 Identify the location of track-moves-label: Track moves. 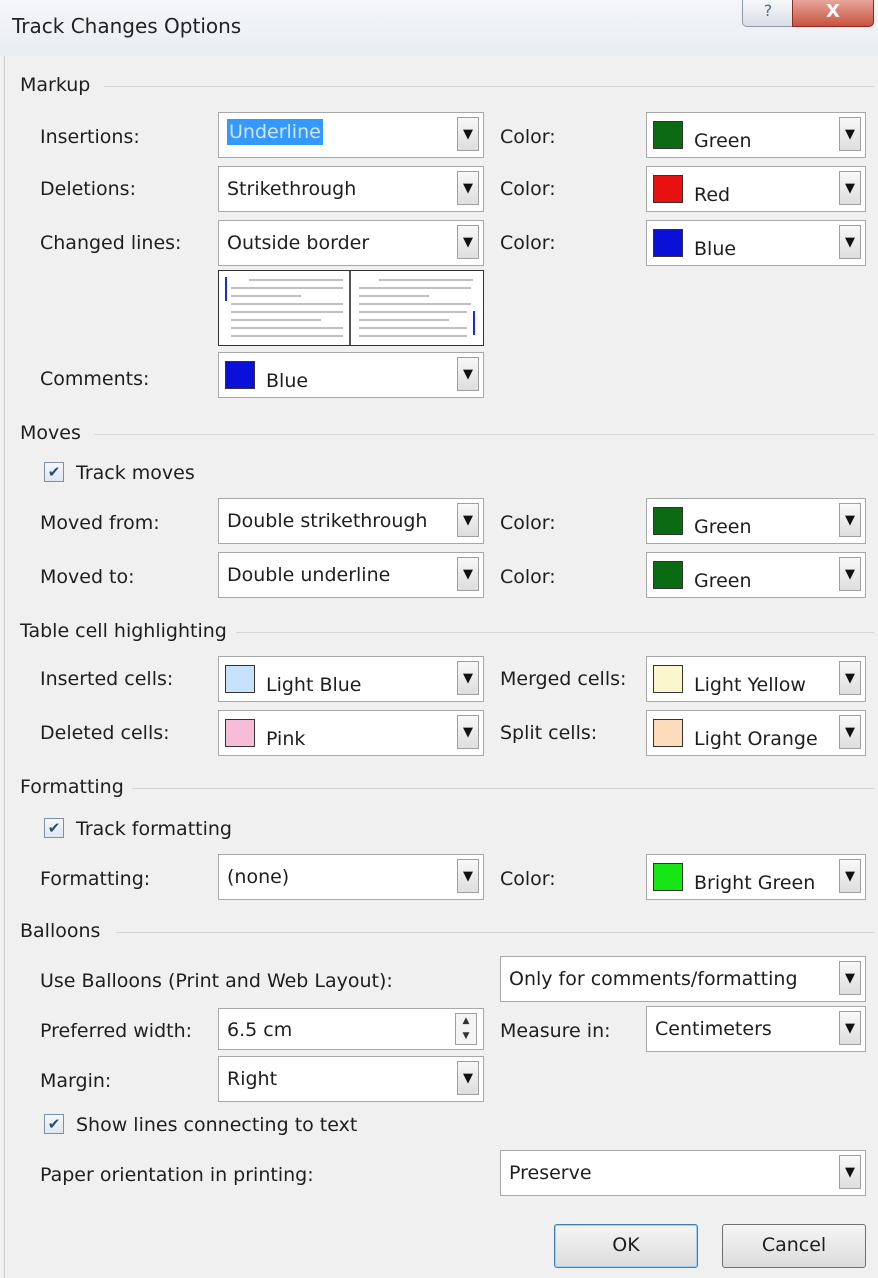
(135, 473).